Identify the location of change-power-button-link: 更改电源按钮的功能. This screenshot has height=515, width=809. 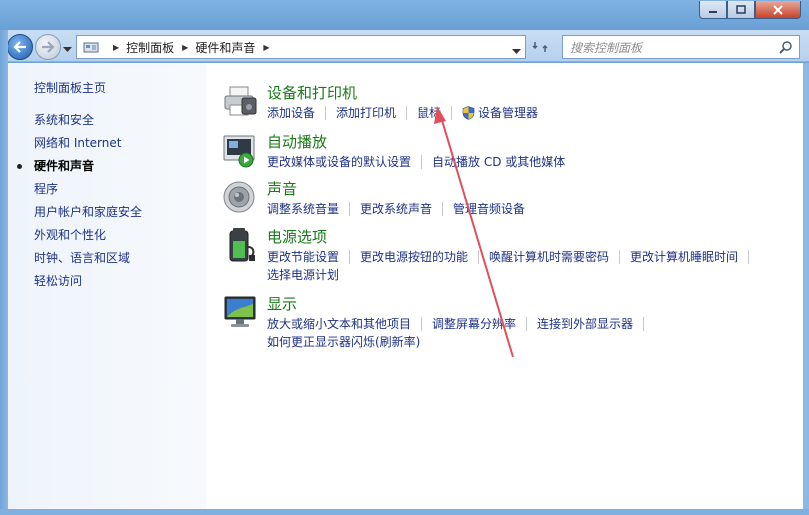
(414, 257).